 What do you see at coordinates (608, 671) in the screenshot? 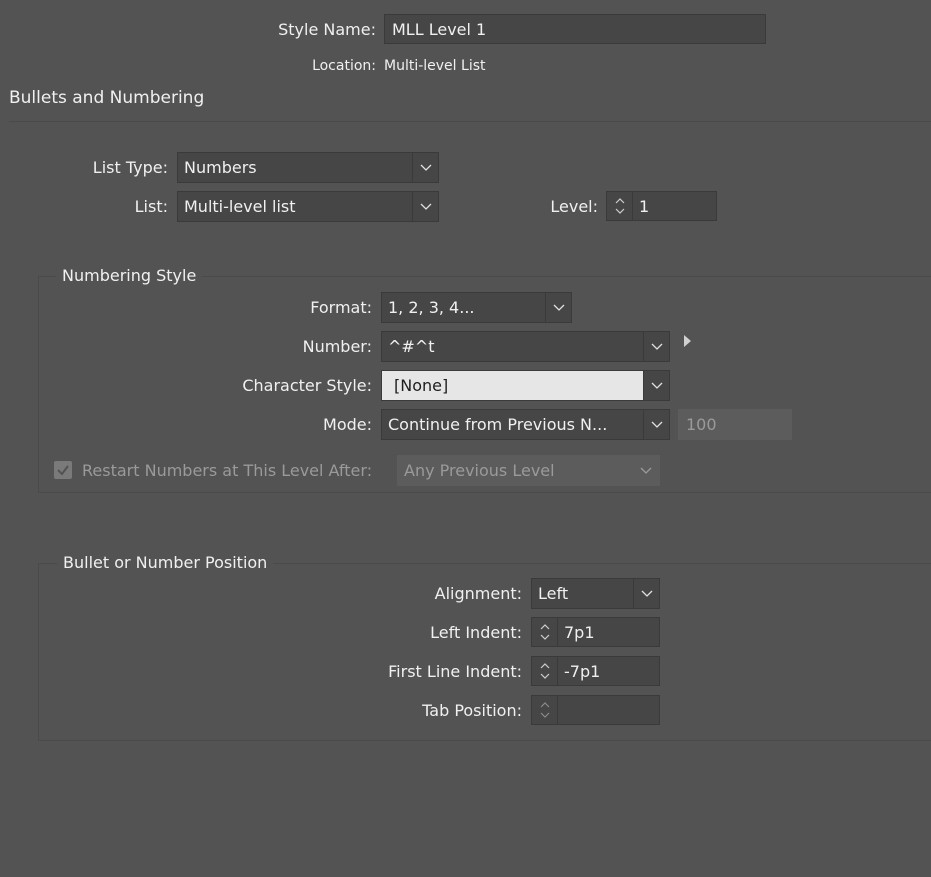
I see `first-line-indent-value: -7p1` at bounding box center [608, 671].